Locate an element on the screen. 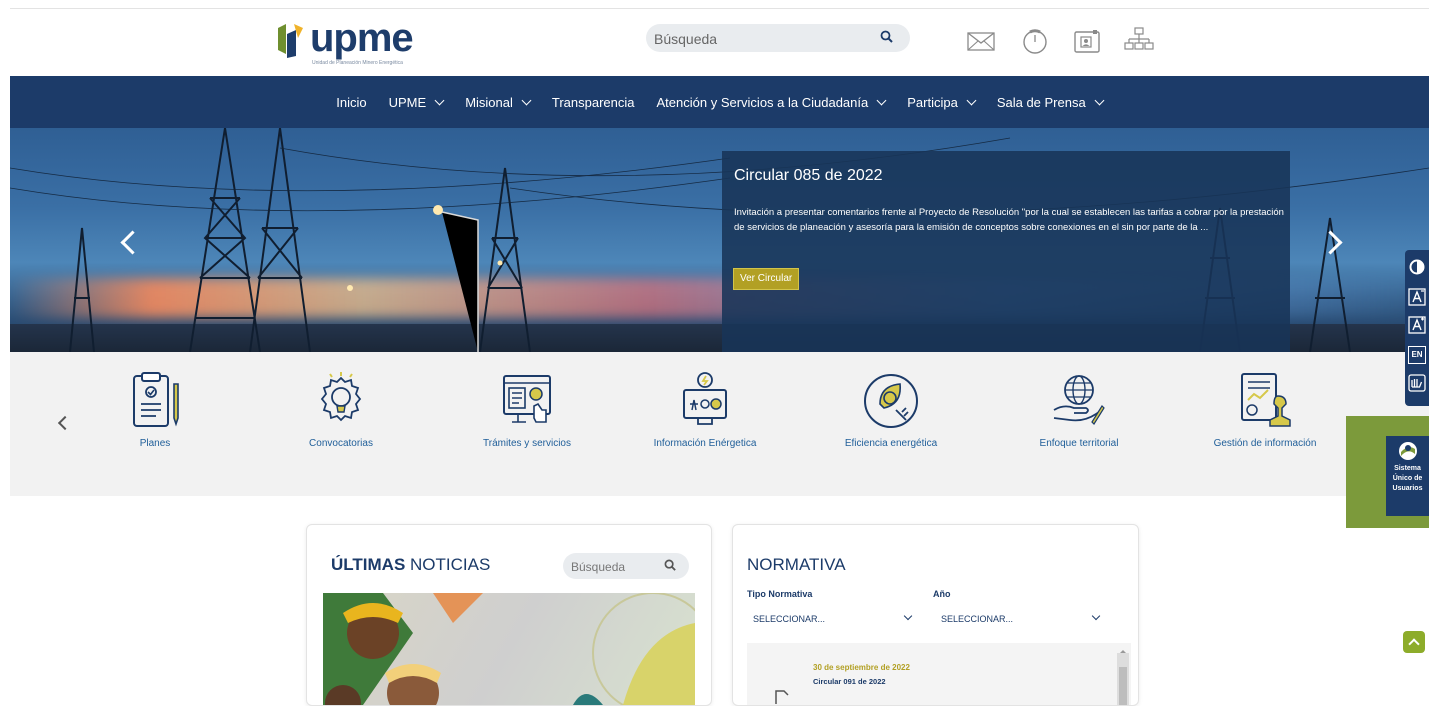 This screenshot has height=706, width=1429. nav-item-label: Participa is located at coordinates (932, 102).